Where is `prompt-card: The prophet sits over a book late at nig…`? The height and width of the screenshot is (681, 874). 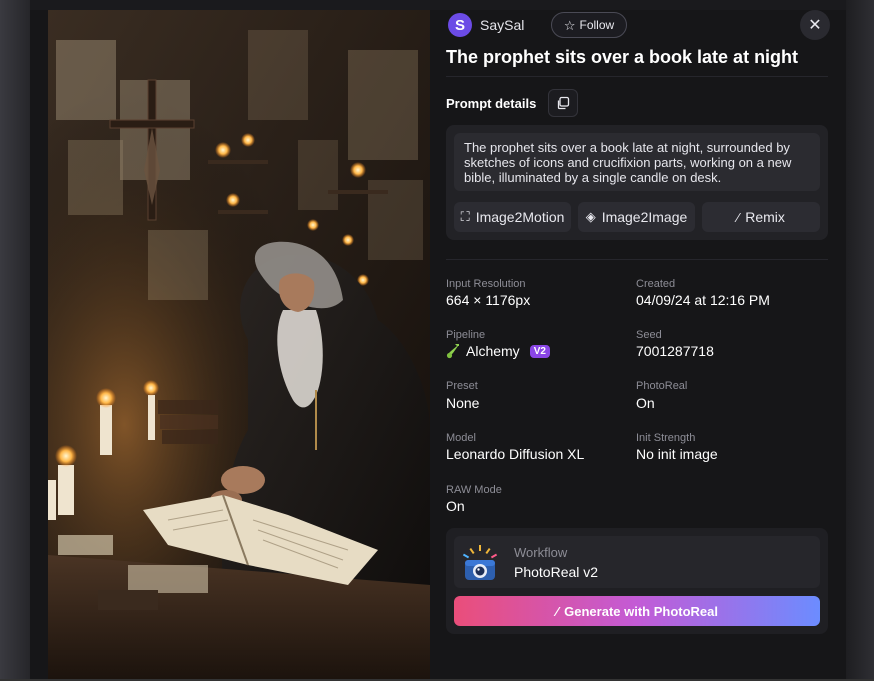 prompt-card: The prophet sits over a book late at nig… is located at coordinates (637, 182).